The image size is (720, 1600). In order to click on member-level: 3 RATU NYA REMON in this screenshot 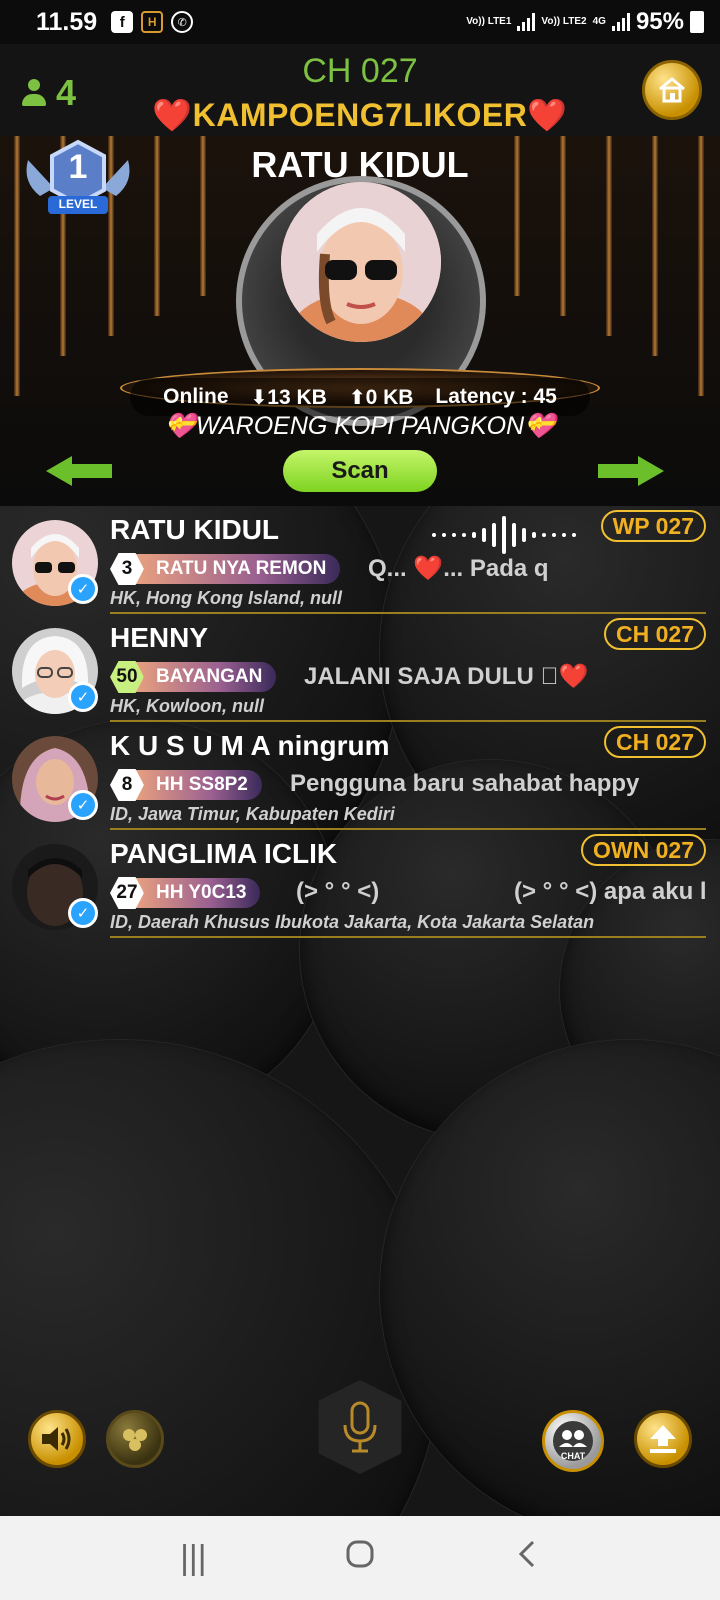, I will do `click(225, 569)`.